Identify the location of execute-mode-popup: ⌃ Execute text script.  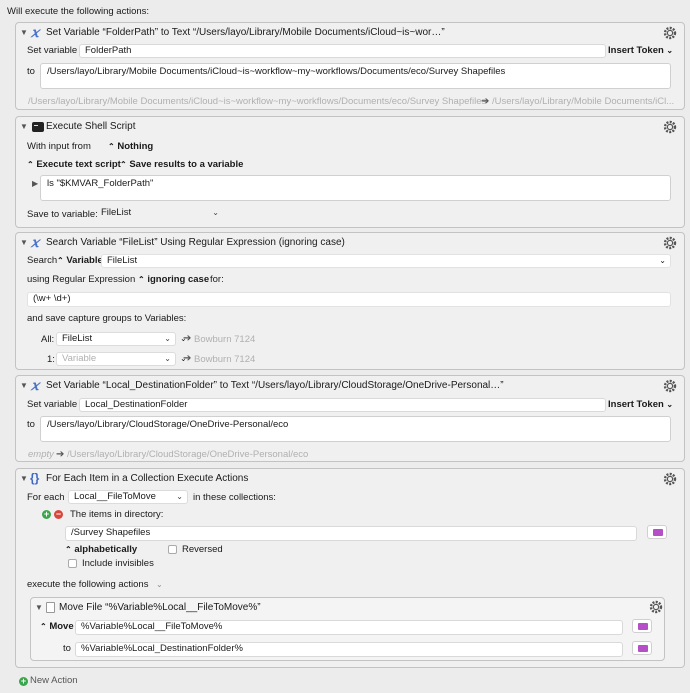
(74, 165).